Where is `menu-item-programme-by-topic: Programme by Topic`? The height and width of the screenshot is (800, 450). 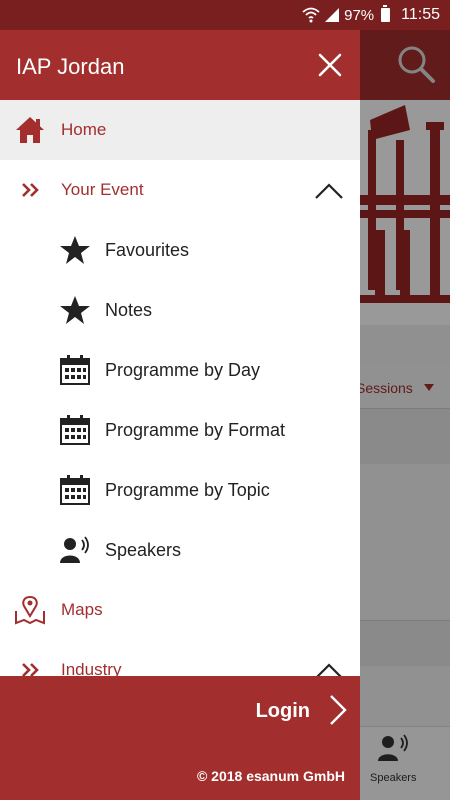
menu-item-programme-by-topic: Programme by Topic is located at coordinates (180, 490).